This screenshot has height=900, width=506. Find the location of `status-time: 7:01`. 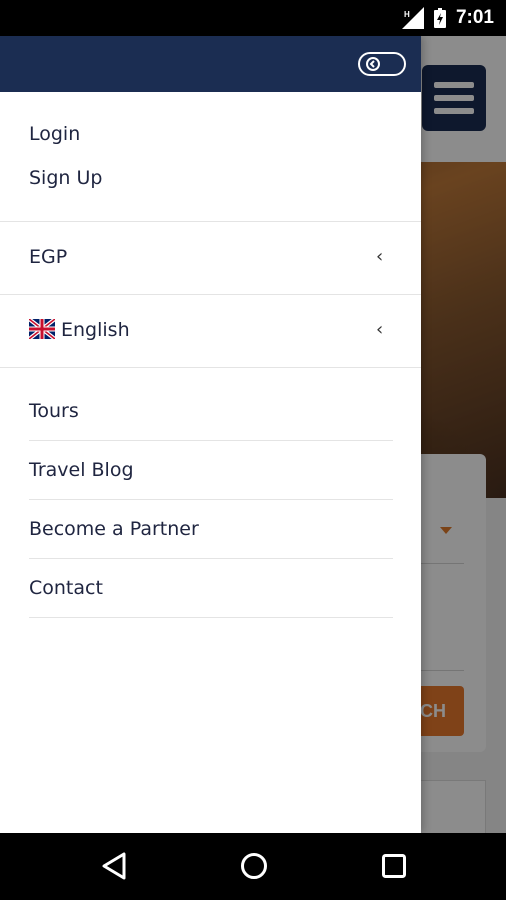

status-time: 7:01 is located at coordinates (474, 17).